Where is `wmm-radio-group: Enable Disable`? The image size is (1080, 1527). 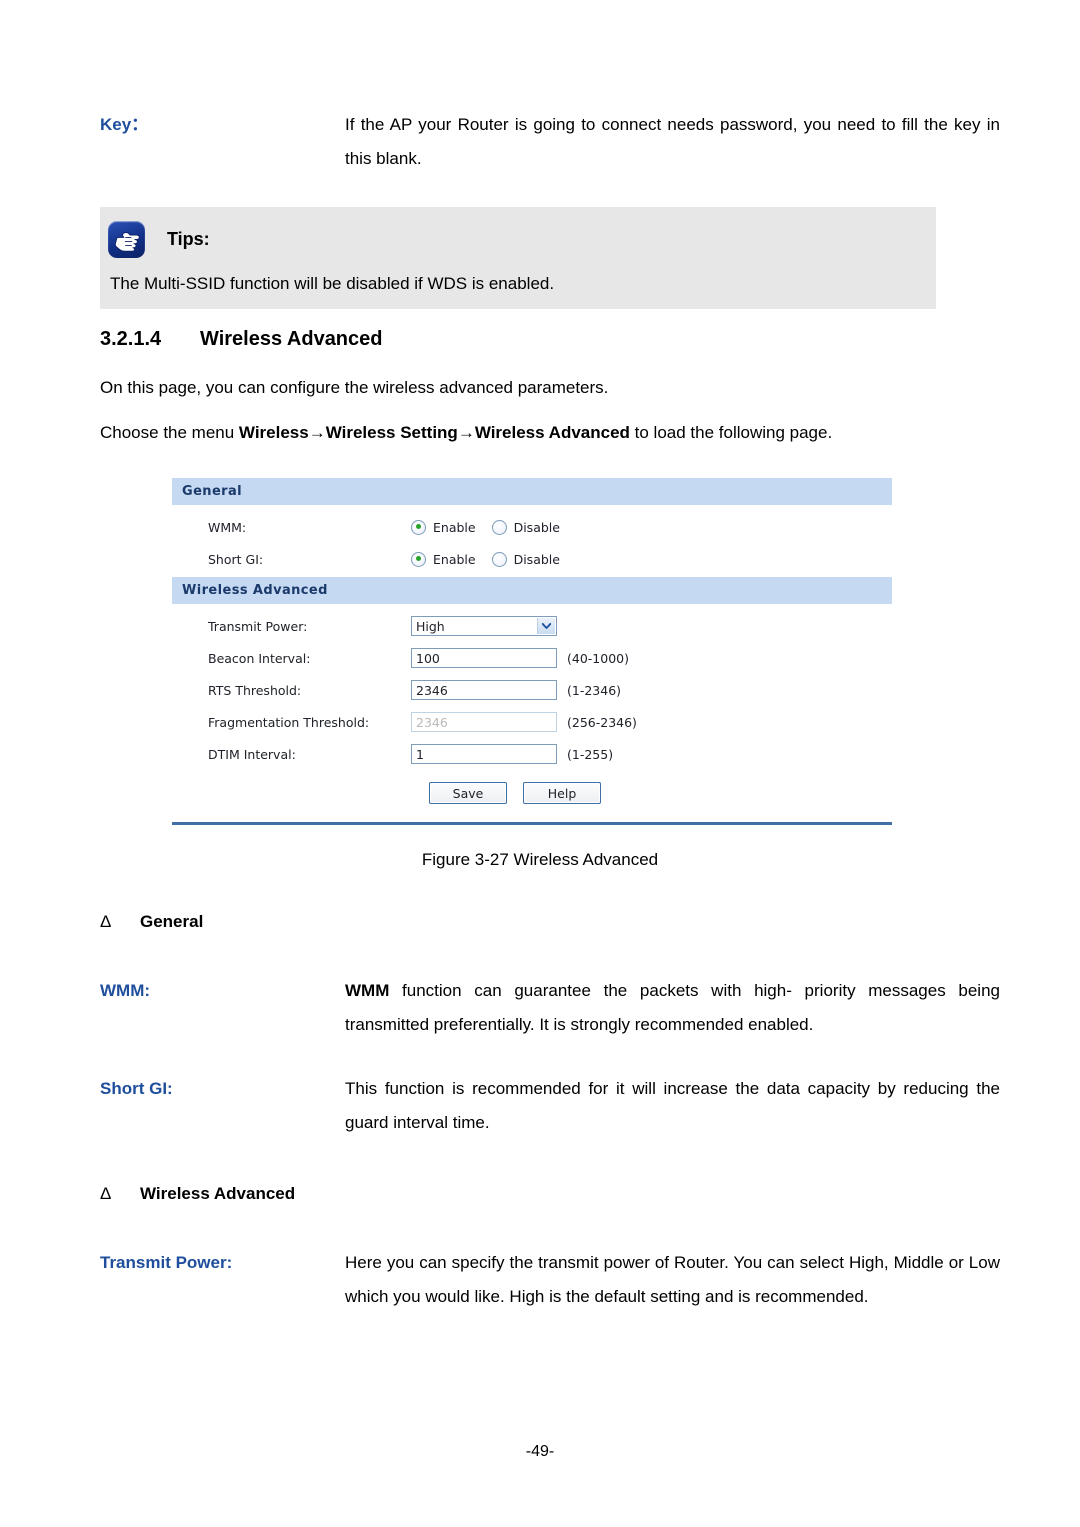 wmm-radio-group: Enable Disable is located at coordinates (493, 527).